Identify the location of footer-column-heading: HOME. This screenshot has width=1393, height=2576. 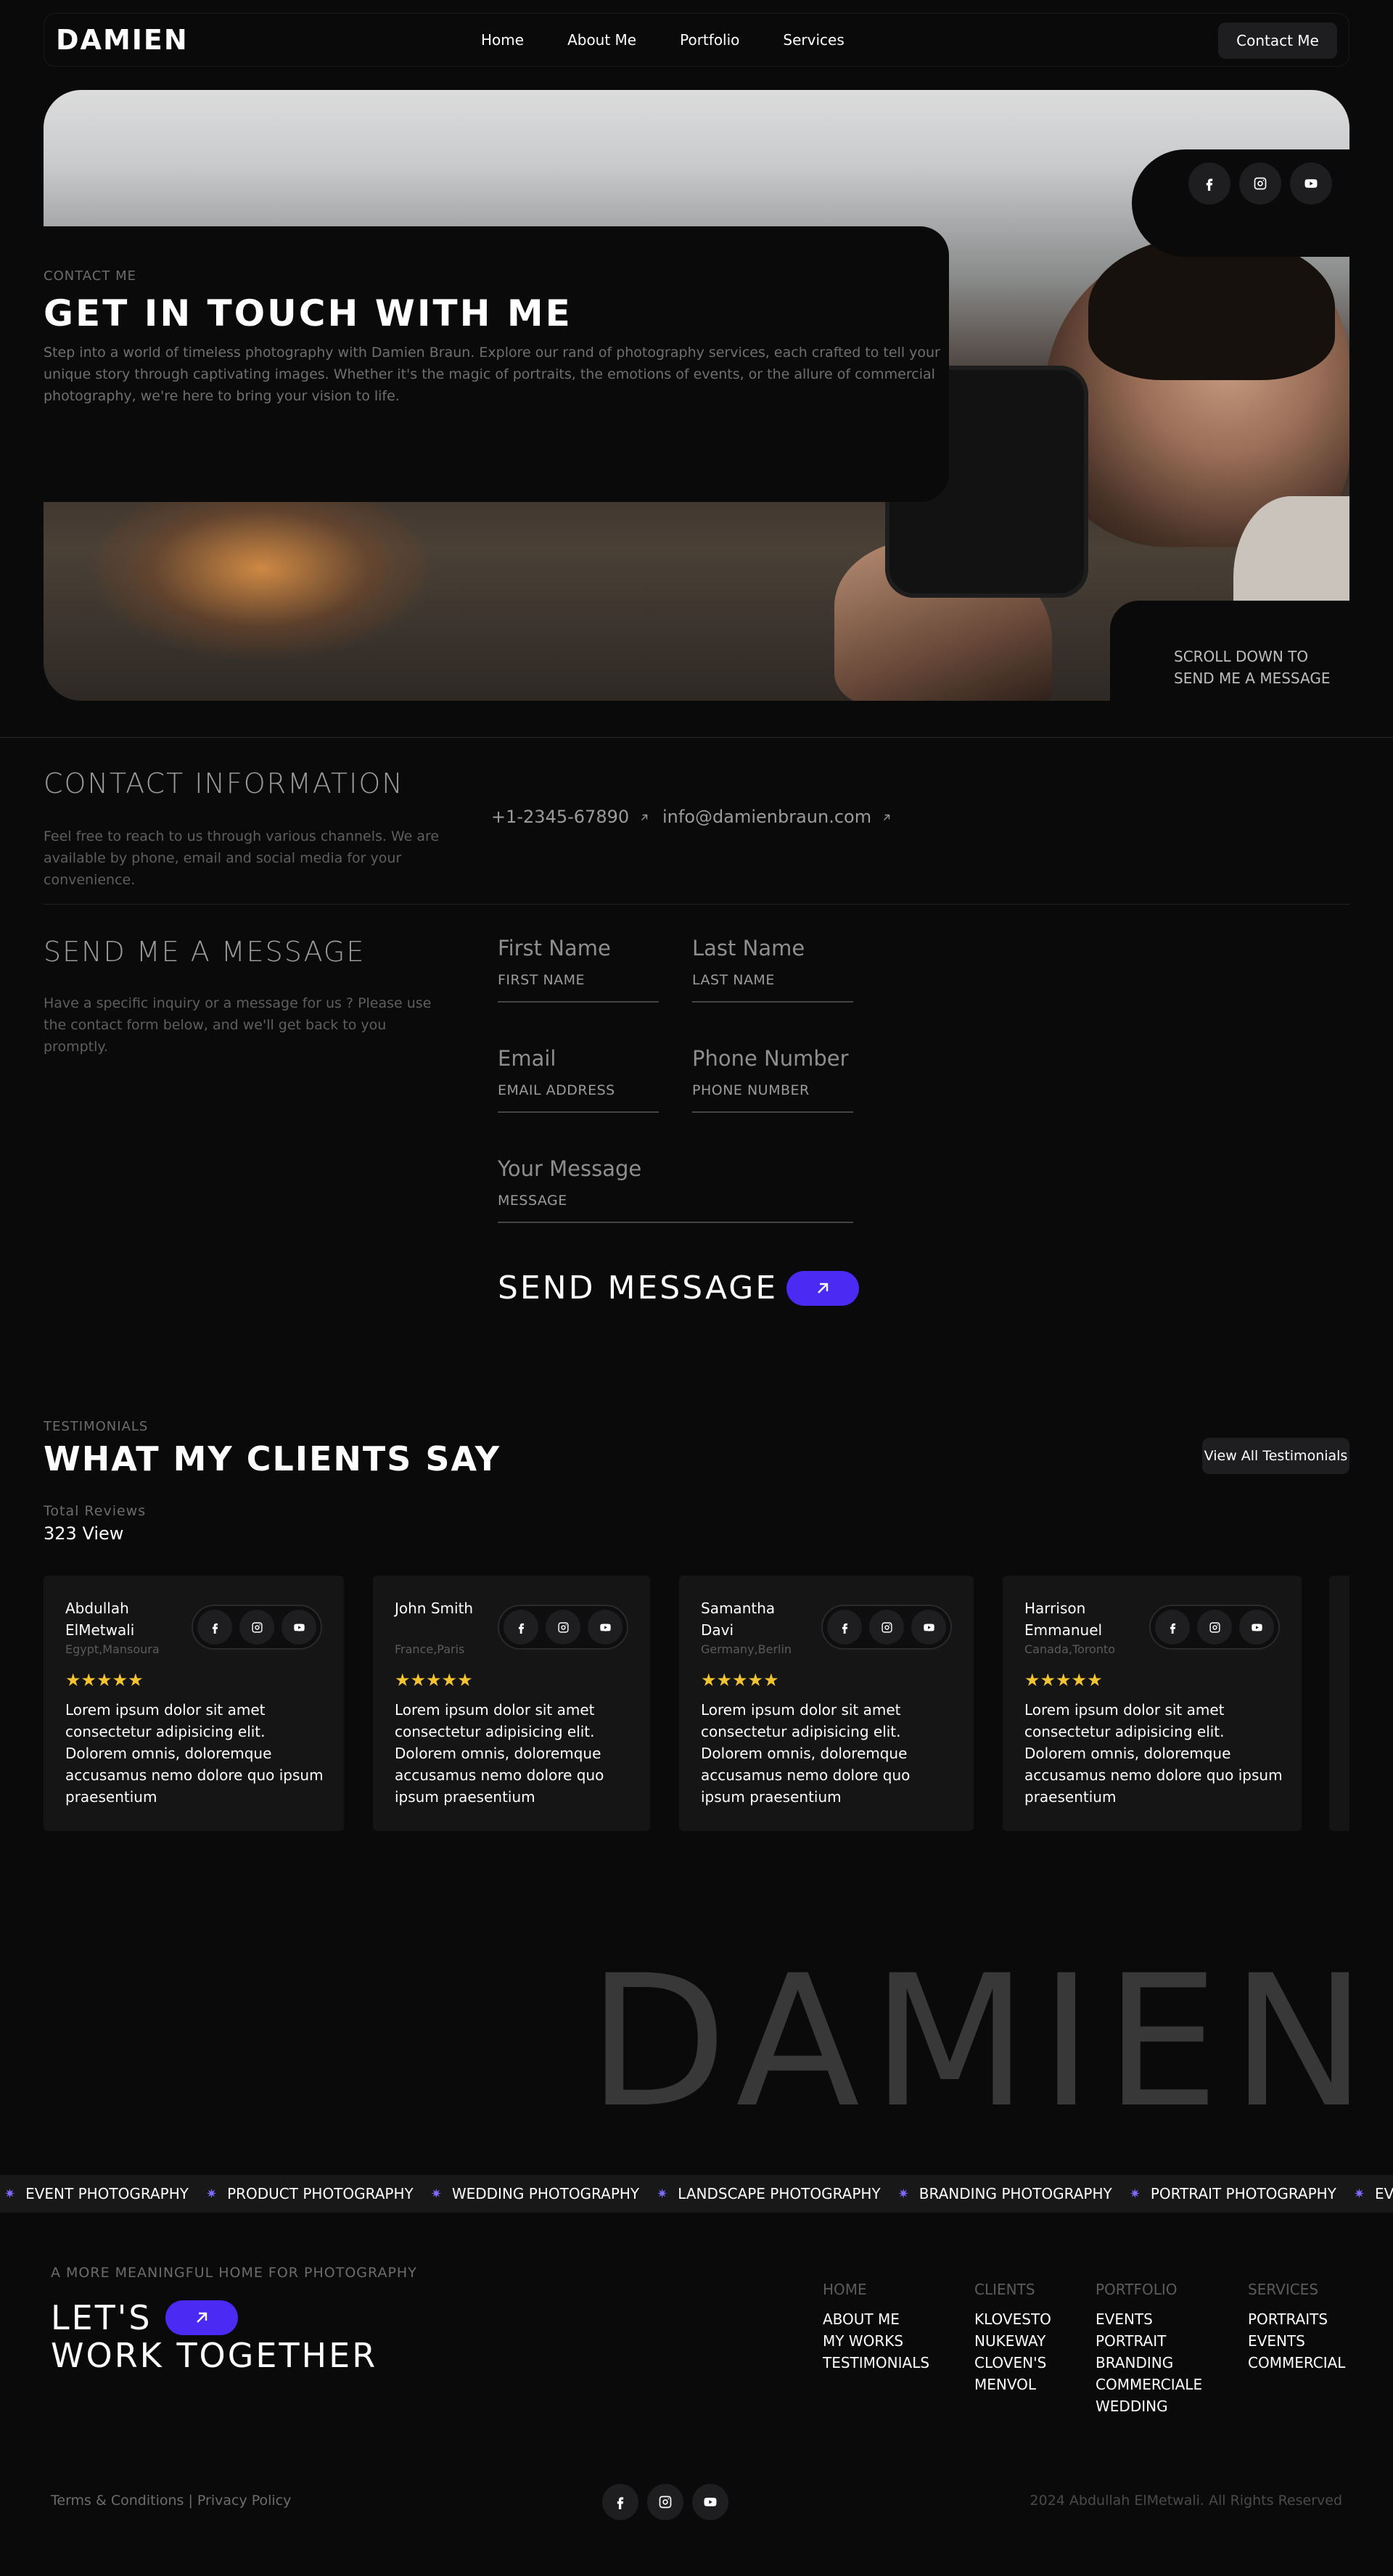
(845, 2289).